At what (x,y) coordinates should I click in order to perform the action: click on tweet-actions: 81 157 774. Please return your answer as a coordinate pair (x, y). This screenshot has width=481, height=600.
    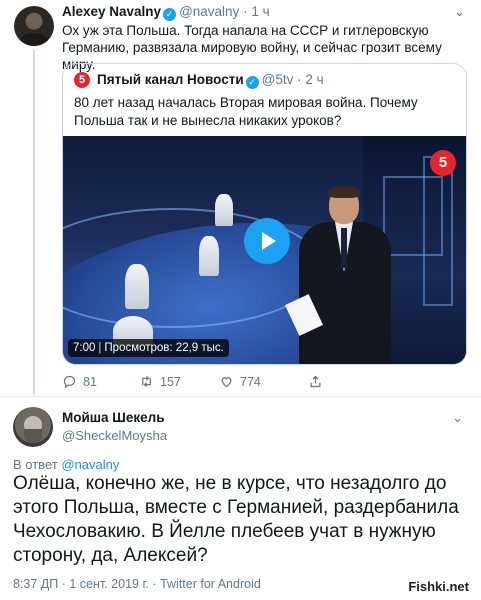
    Looking at the image, I should click on (227, 383).